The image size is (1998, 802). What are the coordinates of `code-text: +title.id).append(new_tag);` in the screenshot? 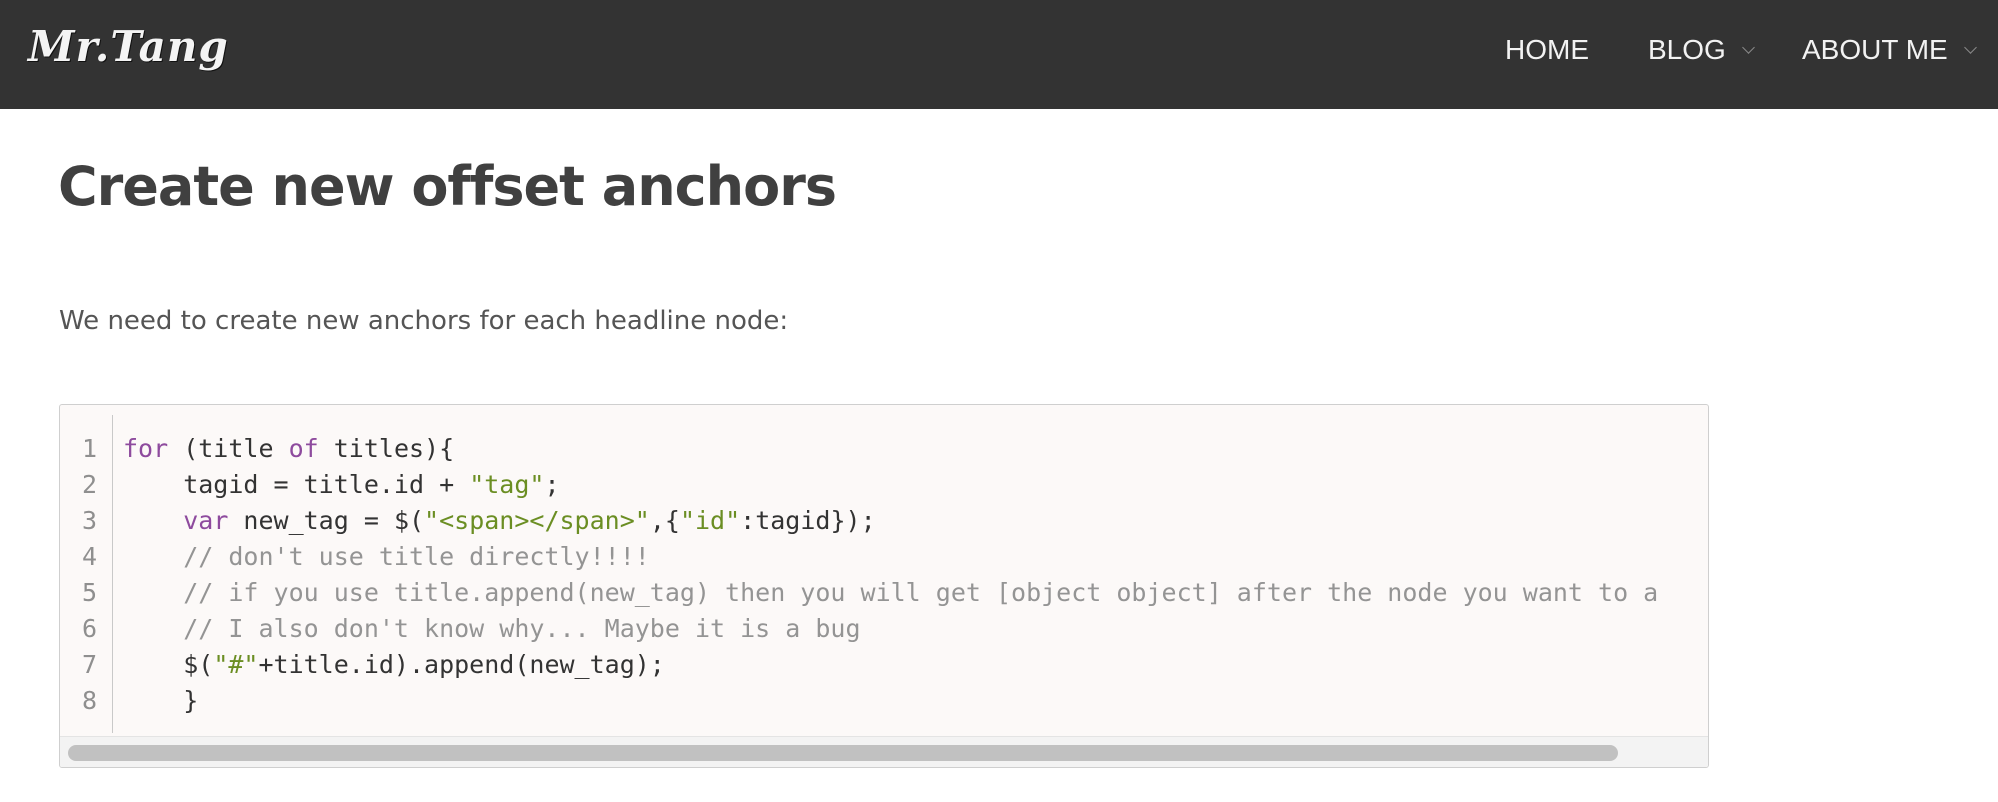 It's located at (461, 664).